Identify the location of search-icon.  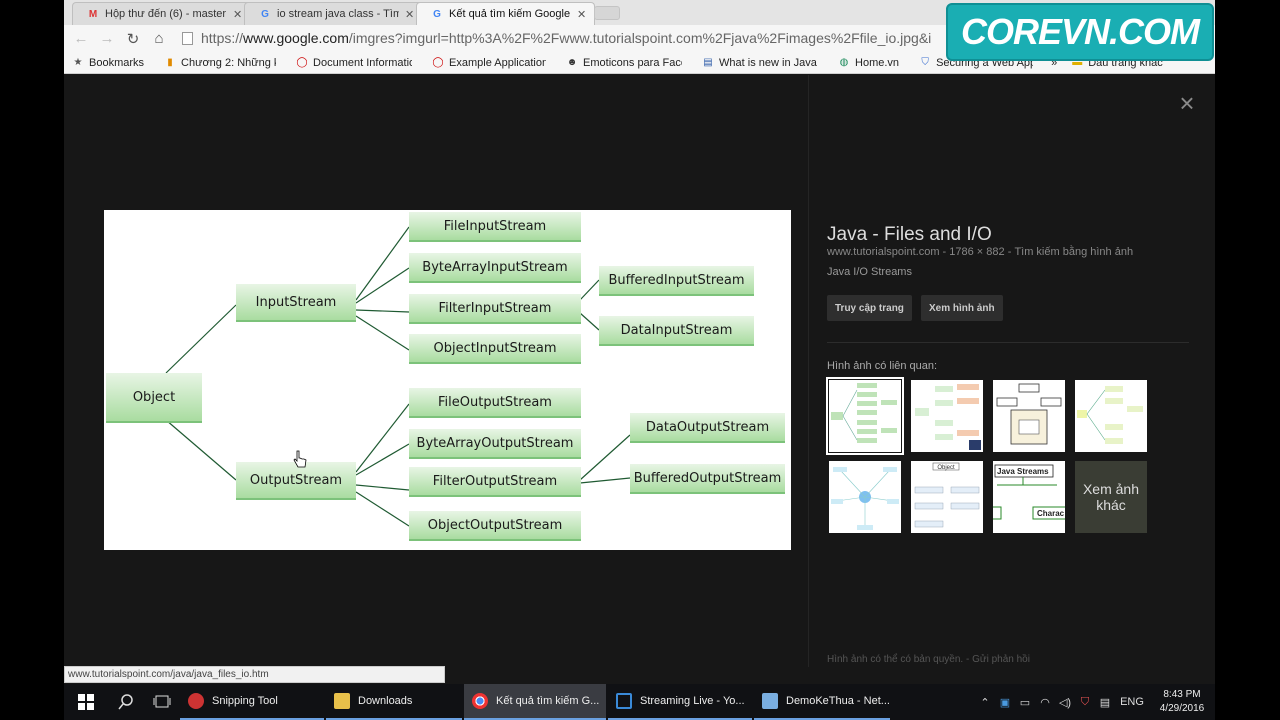
(126, 702).